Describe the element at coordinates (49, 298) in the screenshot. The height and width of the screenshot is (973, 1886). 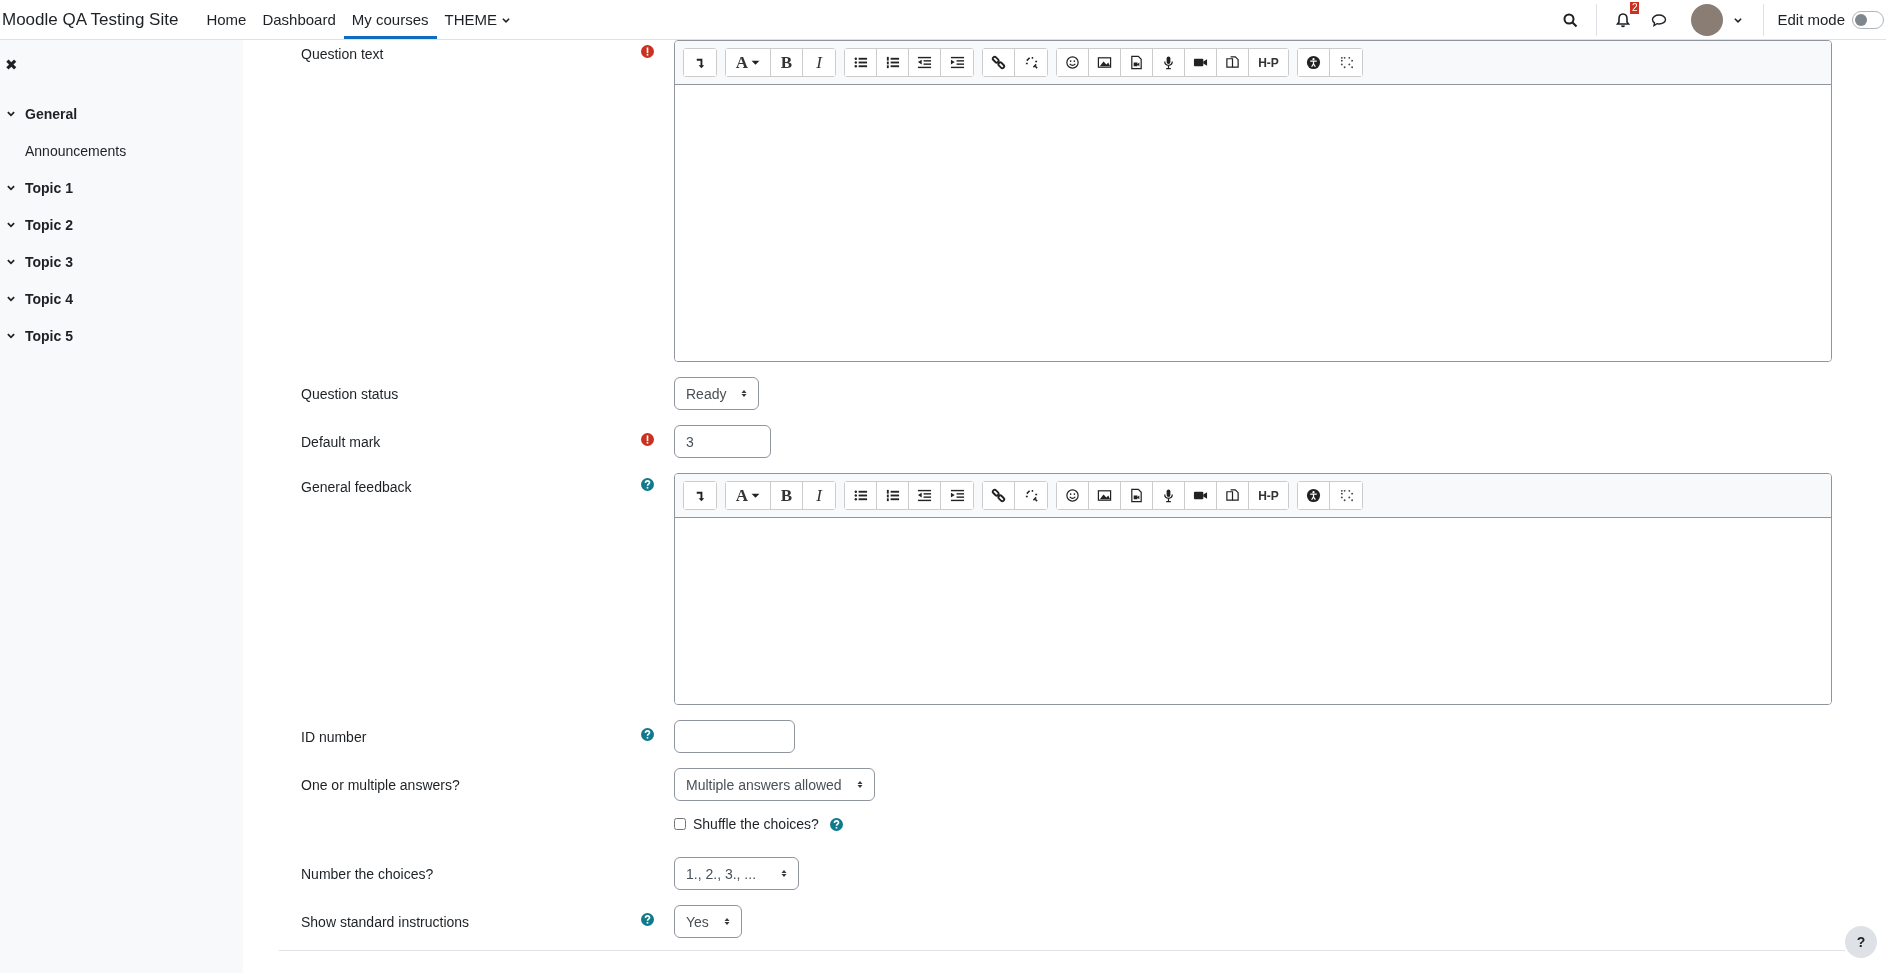
I see `section-link: Topic 4` at that location.